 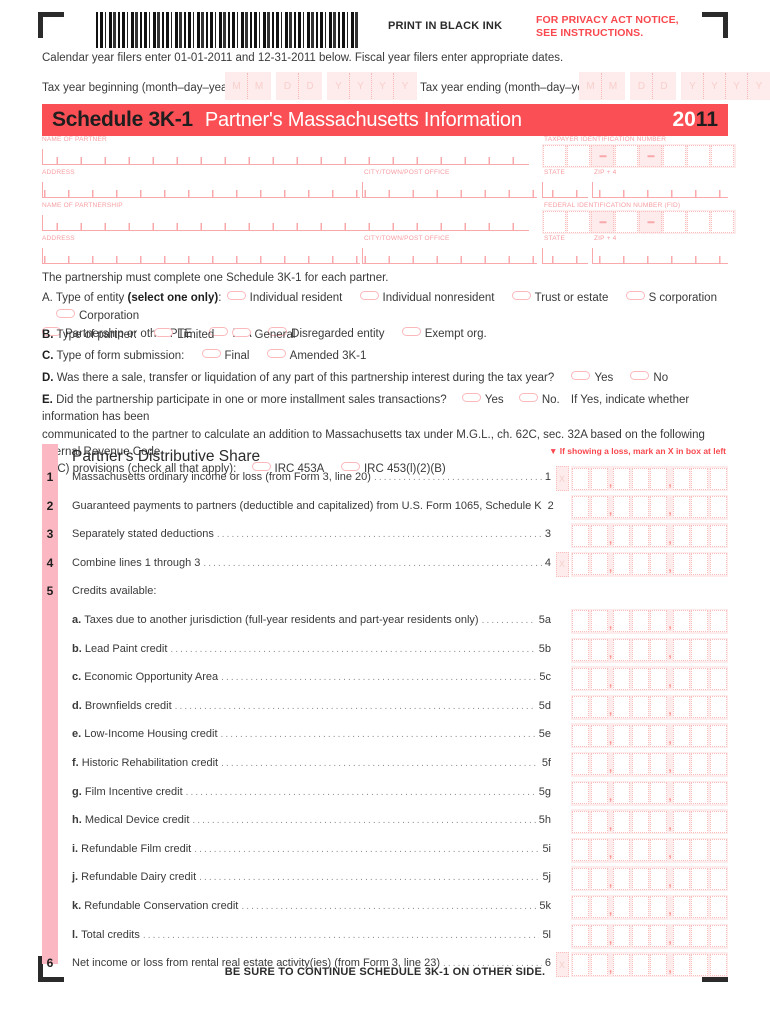 I want to click on amount-entry: X, so click(x=641, y=478).